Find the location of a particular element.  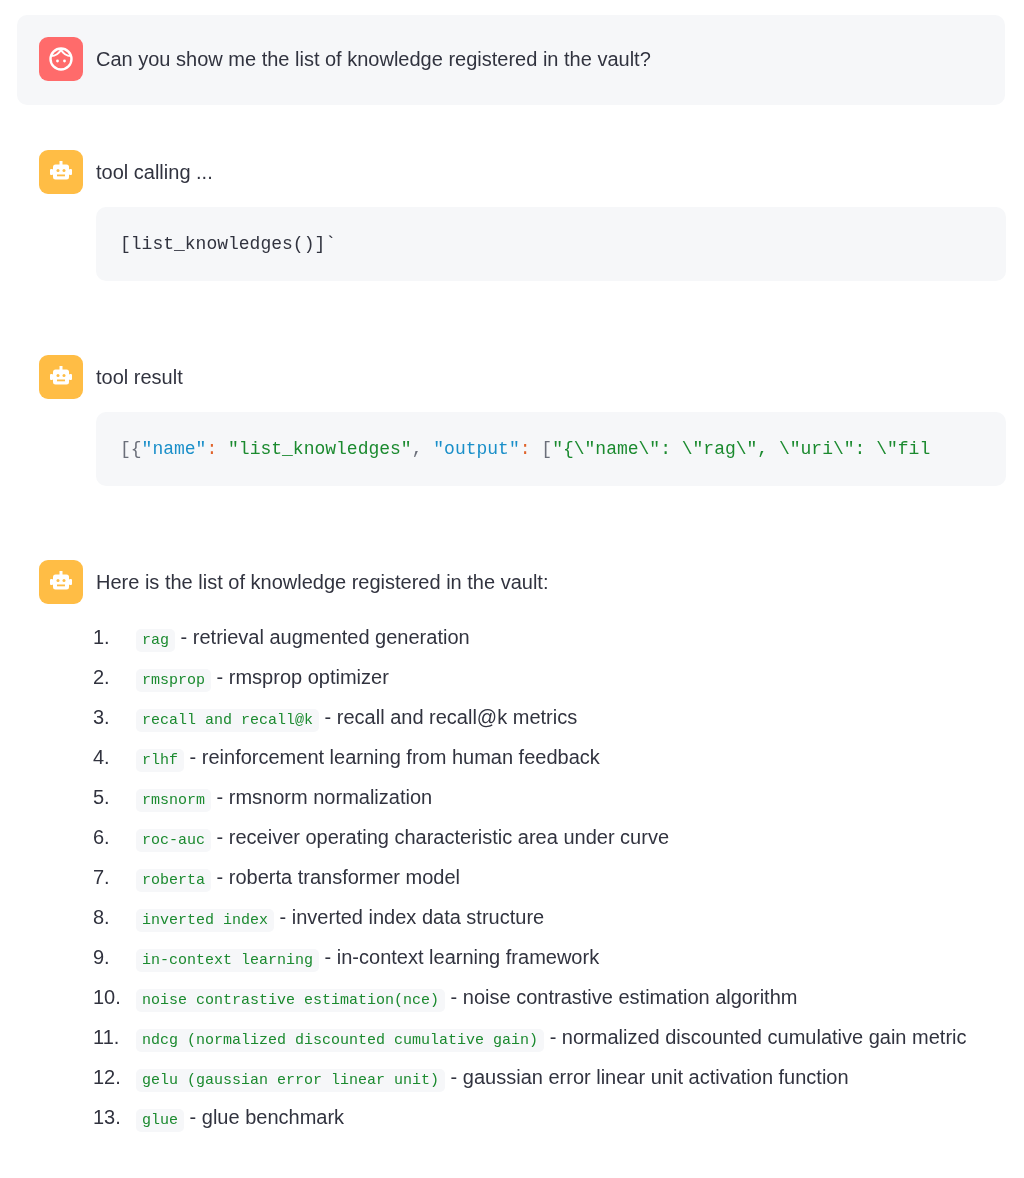

message-text: Here is the list of knowledge registered in the vault: is located at coordinates (323, 582).